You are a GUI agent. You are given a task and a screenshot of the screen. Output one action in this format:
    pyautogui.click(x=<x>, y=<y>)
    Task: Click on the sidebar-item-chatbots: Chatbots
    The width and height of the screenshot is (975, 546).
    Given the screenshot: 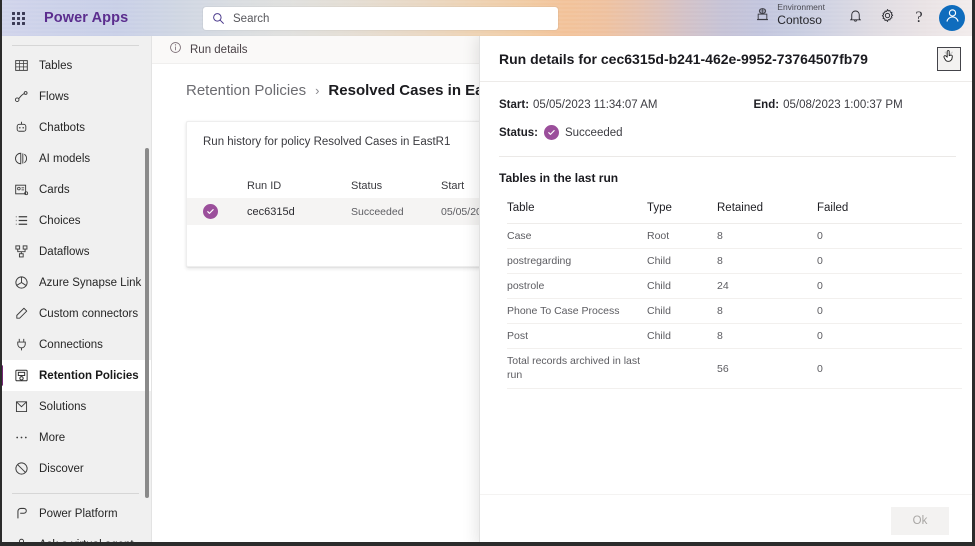 What is the action you would take?
    pyautogui.click(x=75, y=127)
    